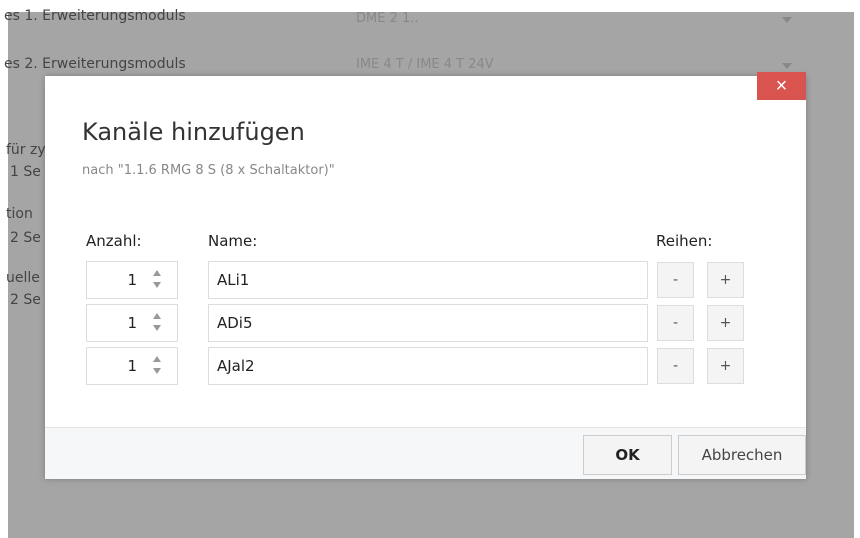 The image size is (860, 538). Describe the element at coordinates (576, 19) in the screenshot. I see `bg-dropdown-module-1: DME 2 1..` at that location.